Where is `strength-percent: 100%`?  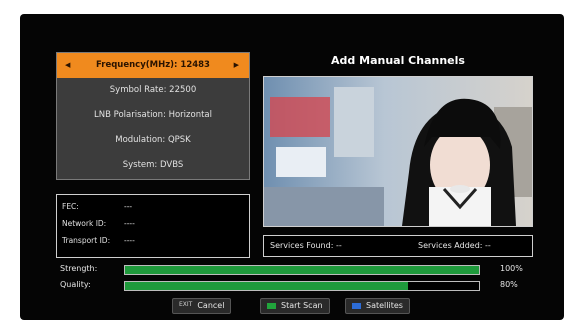
strength-percent: 100% is located at coordinates (511, 268).